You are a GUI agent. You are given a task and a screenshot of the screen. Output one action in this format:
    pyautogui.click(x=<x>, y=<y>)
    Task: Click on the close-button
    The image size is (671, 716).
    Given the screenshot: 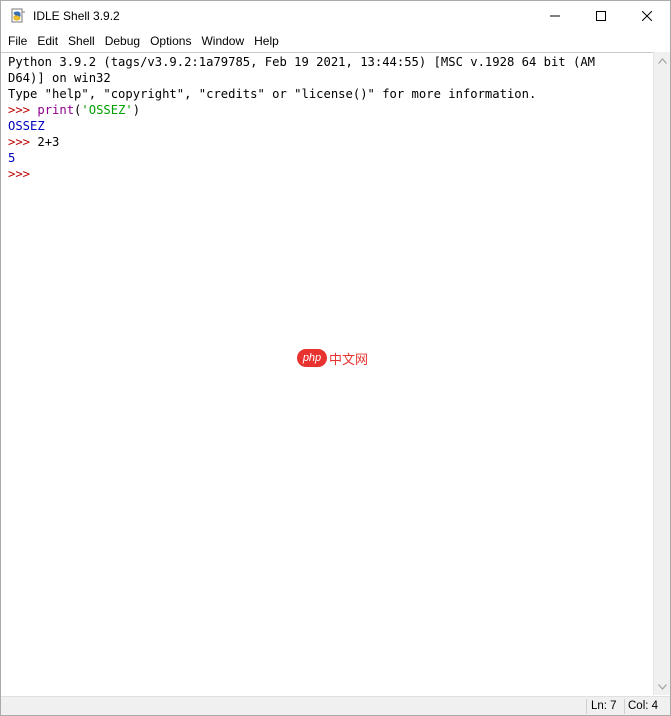 What is the action you would take?
    pyautogui.click(x=647, y=16)
    